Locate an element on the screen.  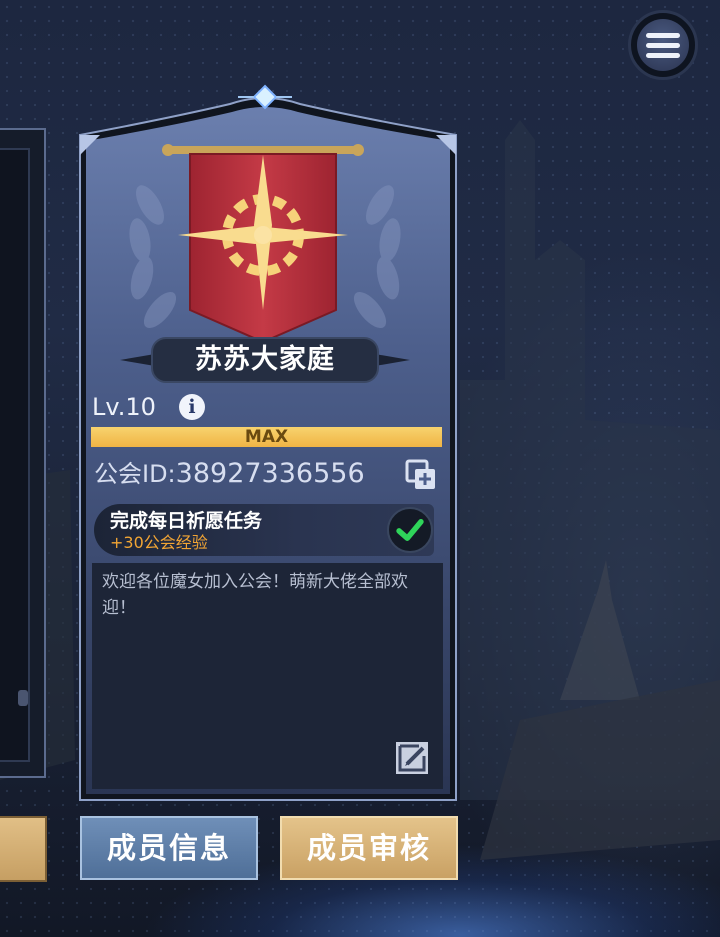
info-icon: i is located at coordinates (192, 407).